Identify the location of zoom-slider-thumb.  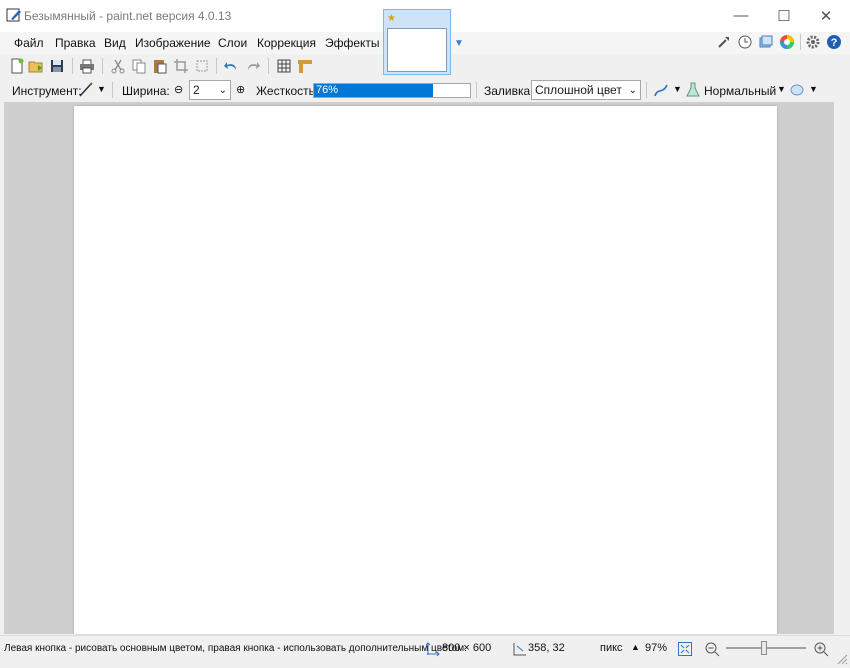
(764, 648).